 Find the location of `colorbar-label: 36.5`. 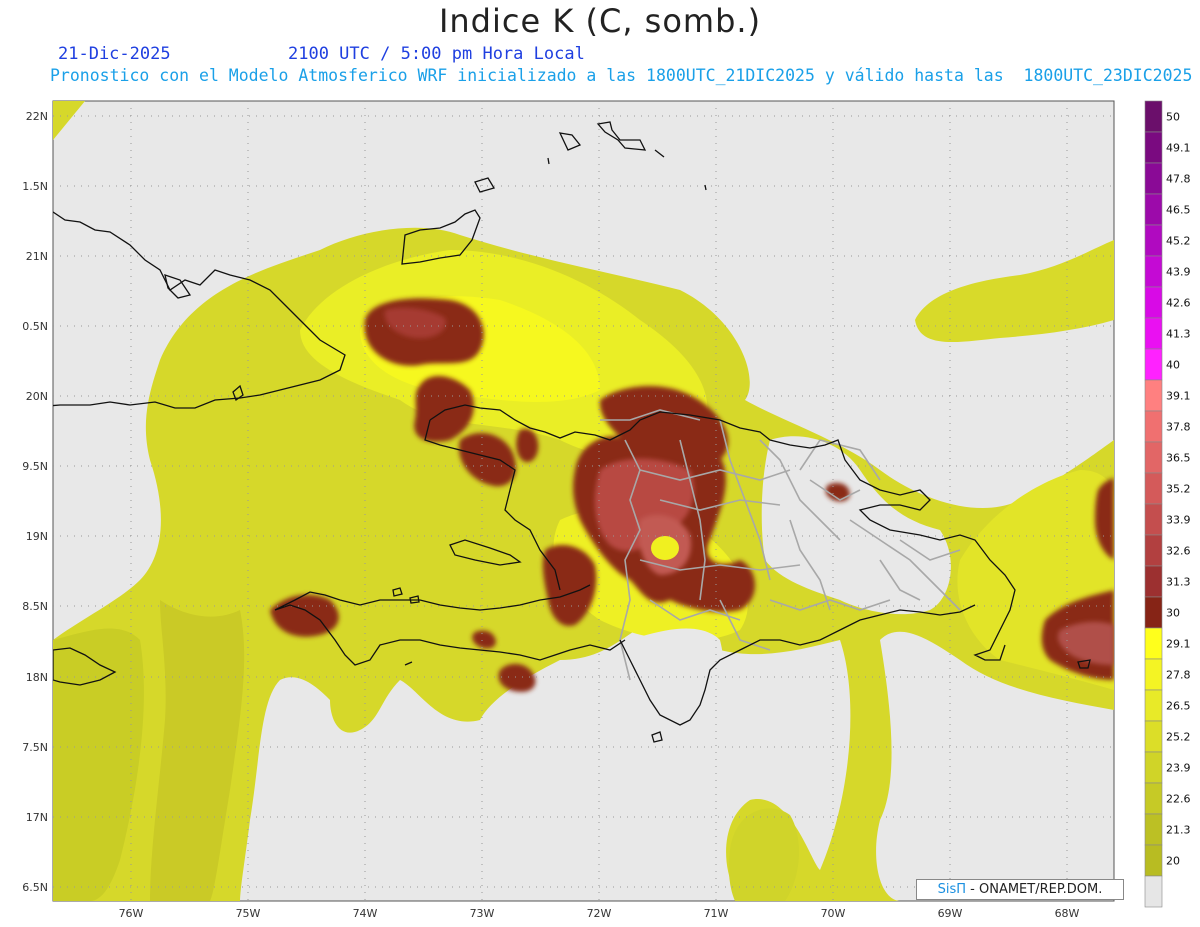

colorbar-label: 36.5 is located at coordinates (1178, 458).